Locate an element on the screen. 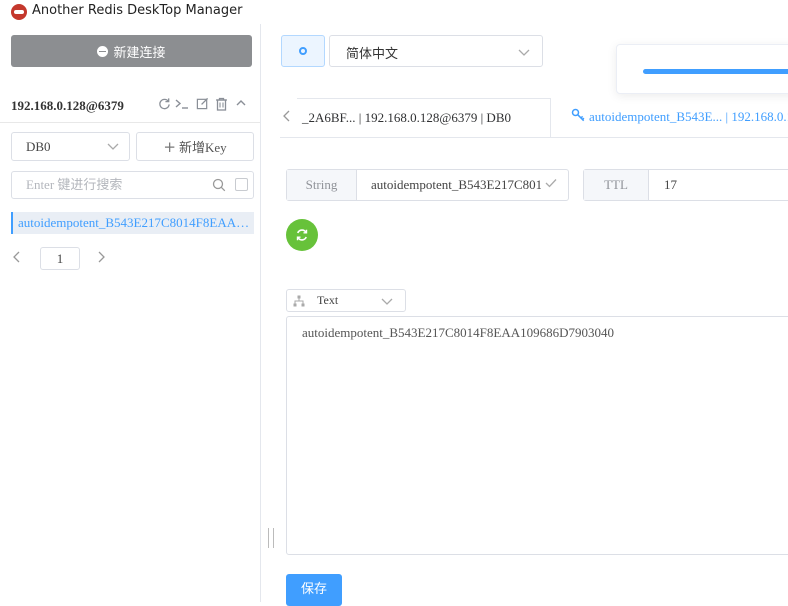 This screenshot has width=788, height=606. connection-name: 192.168.0.128@6379 is located at coordinates (67, 106).